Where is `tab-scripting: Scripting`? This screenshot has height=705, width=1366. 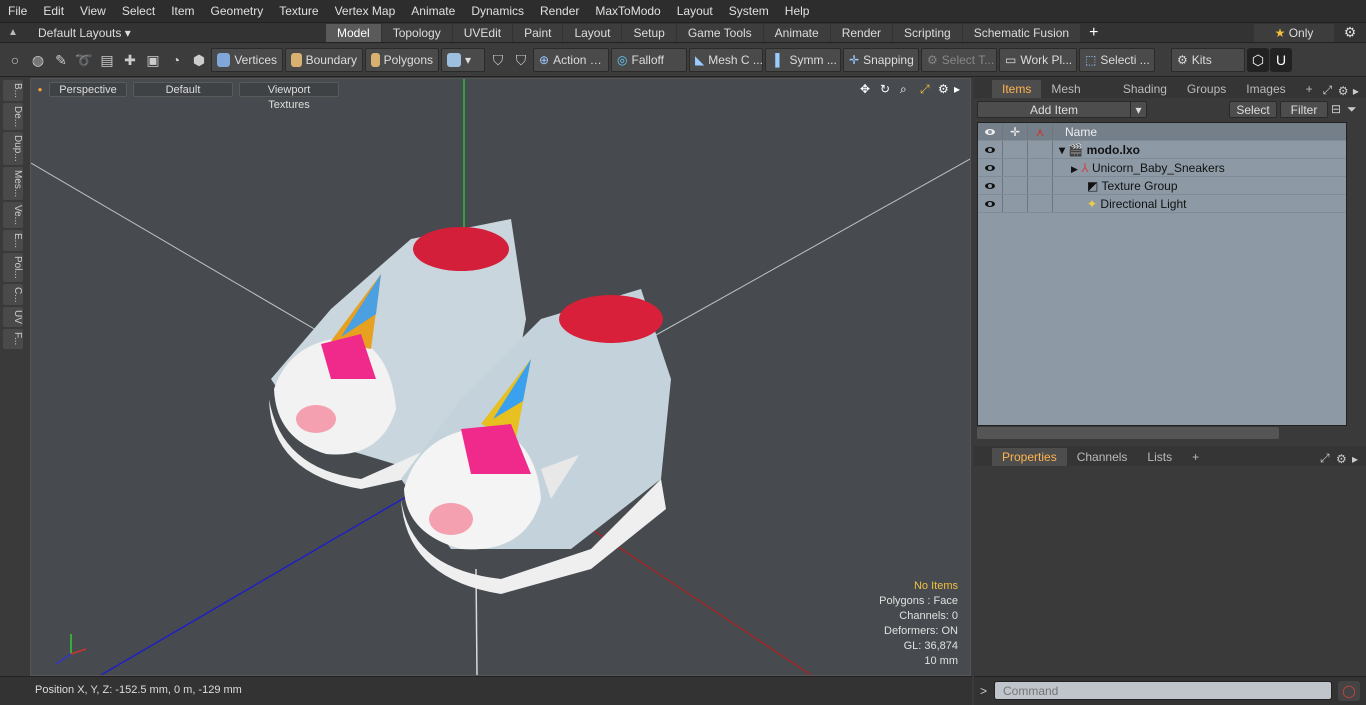
tab-scripting: Scripting is located at coordinates (927, 32).